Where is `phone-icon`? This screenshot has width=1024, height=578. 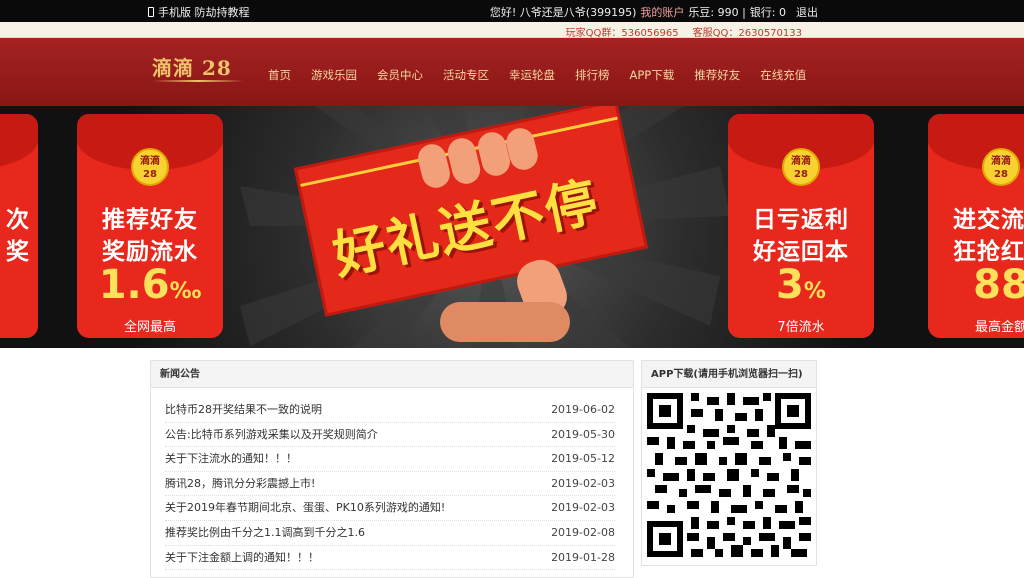 phone-icon is located at coordinates (151, 12).